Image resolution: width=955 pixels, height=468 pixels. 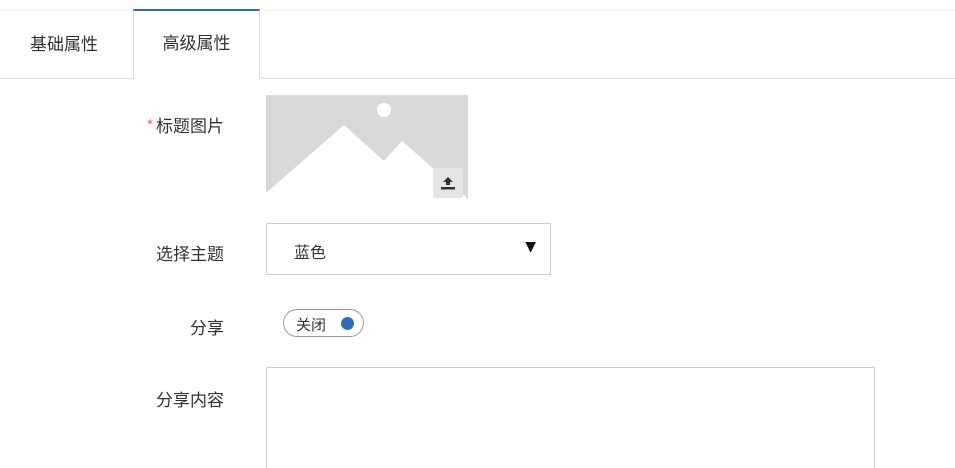 I want to click on share-toggle-text: 关闭, so click(x=311, y=325).